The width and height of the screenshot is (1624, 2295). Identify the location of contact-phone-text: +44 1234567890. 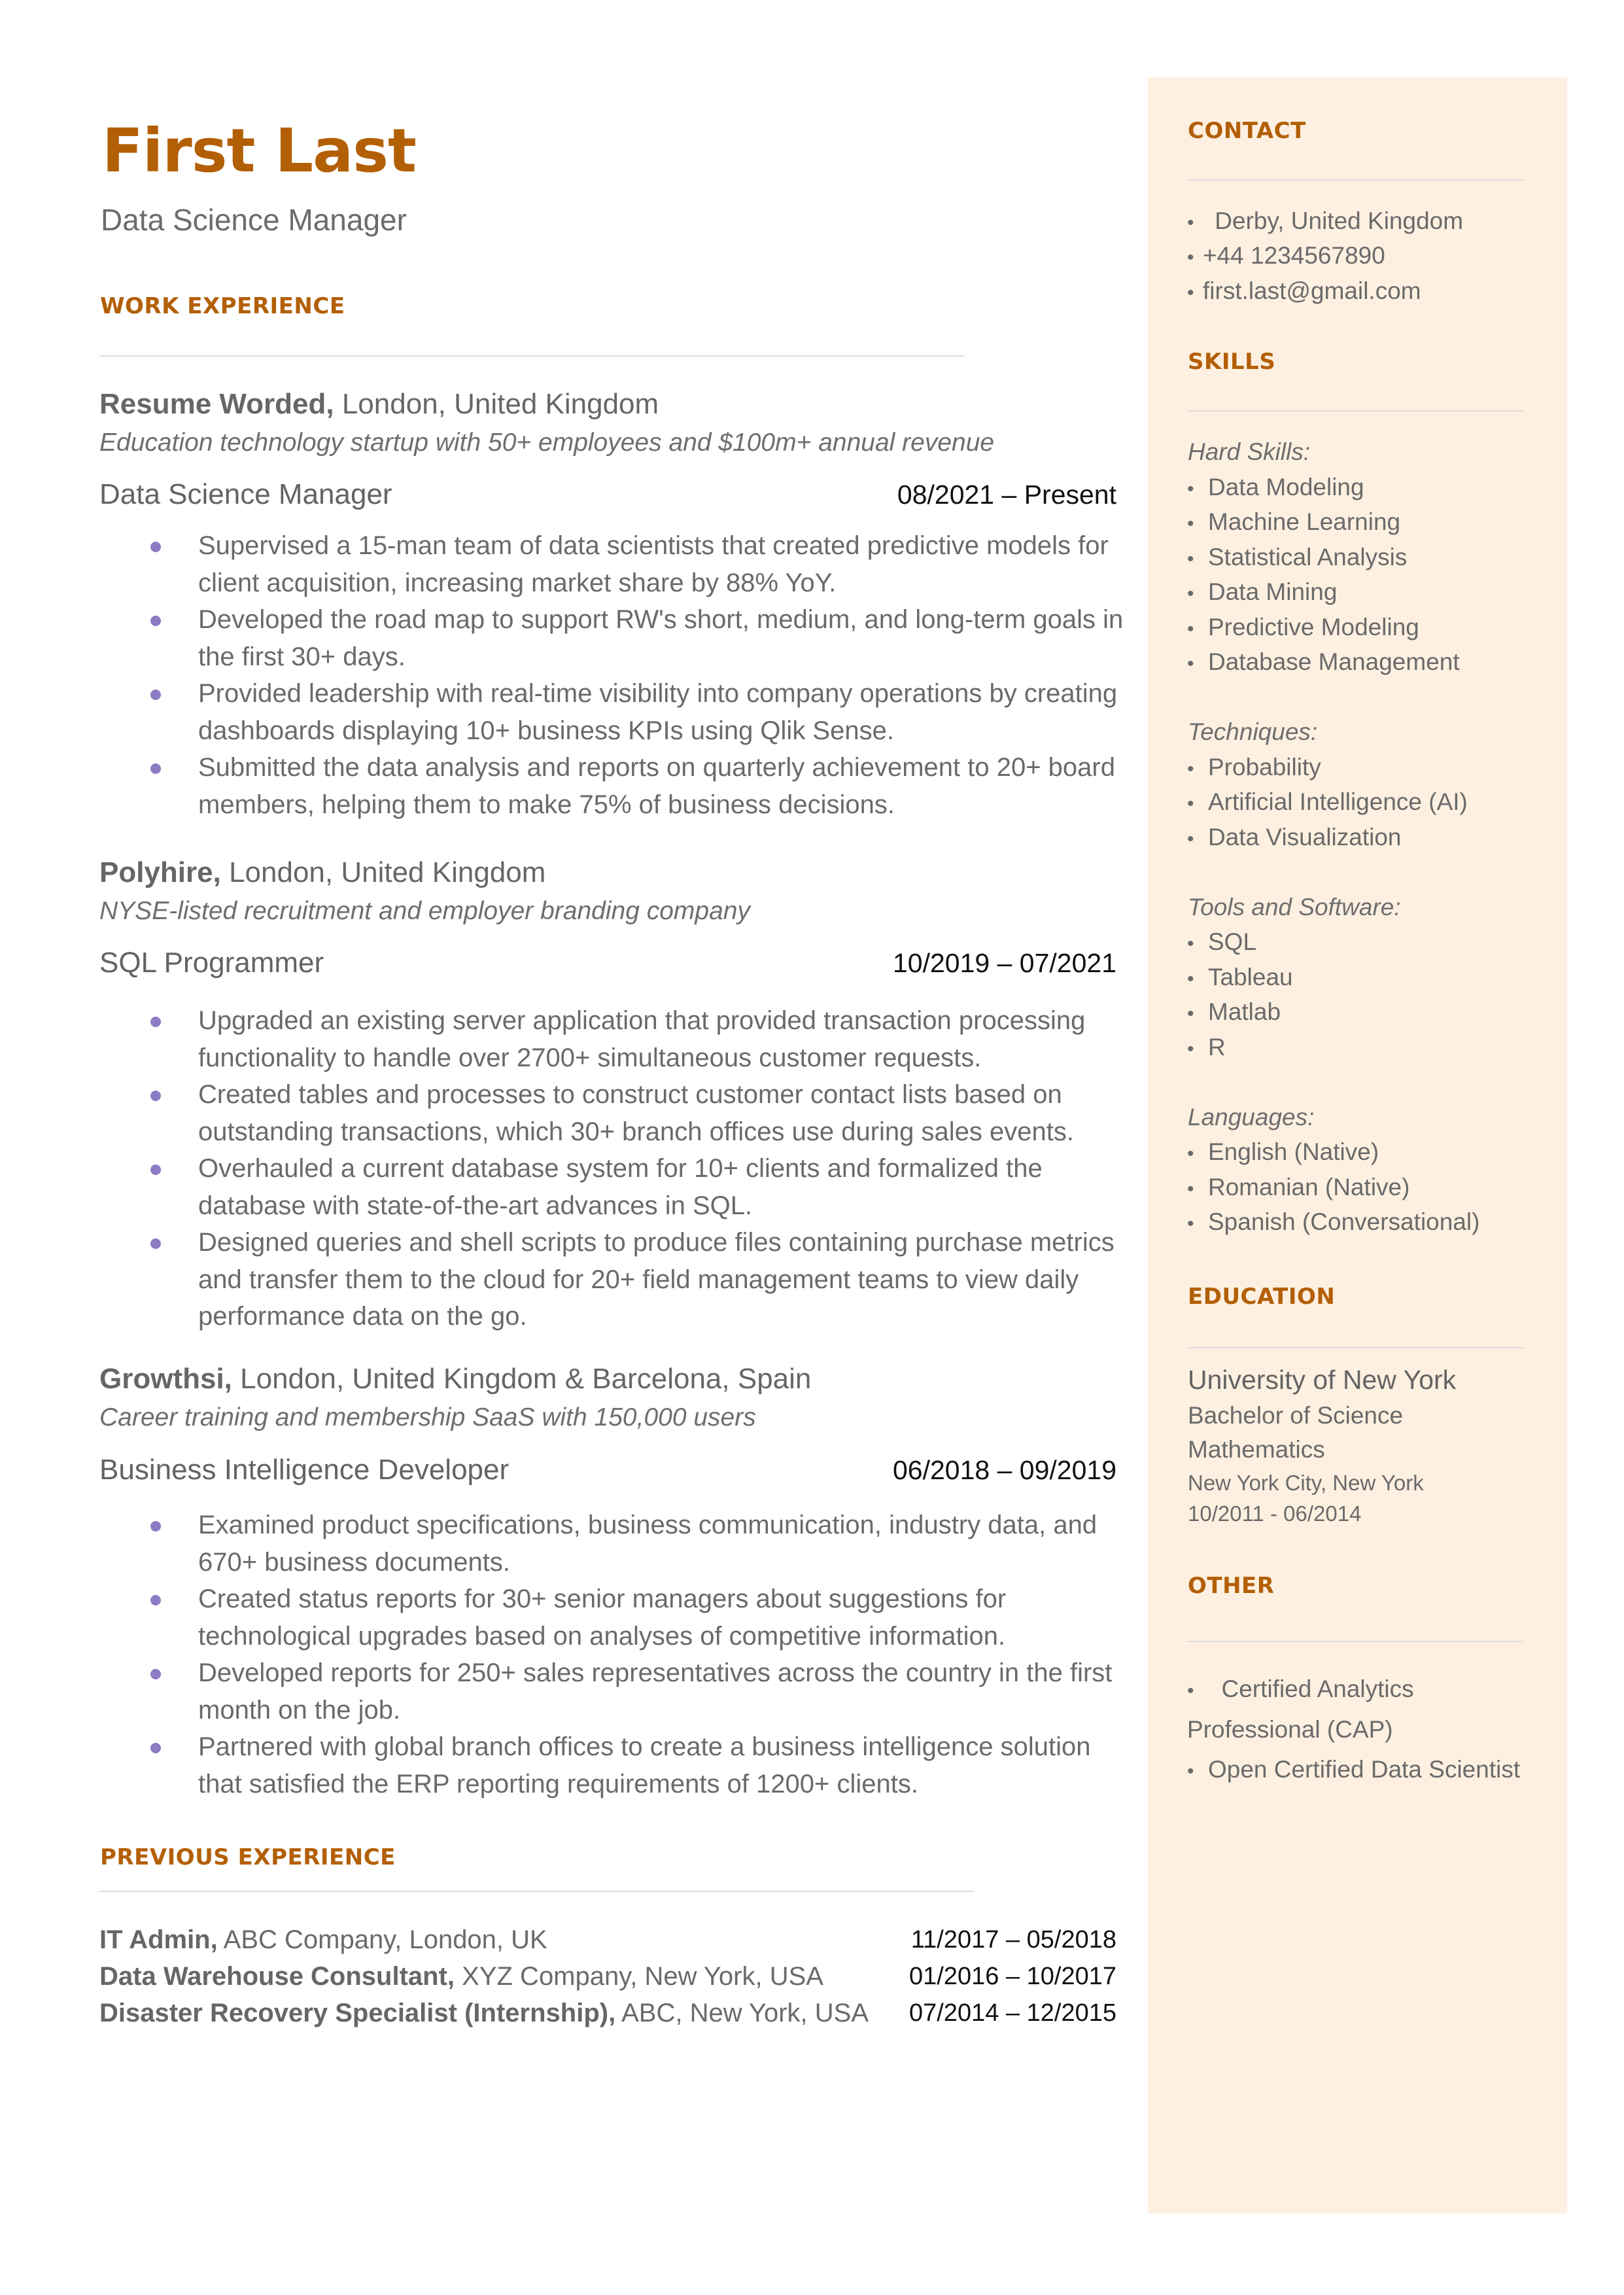
(1294, 255).